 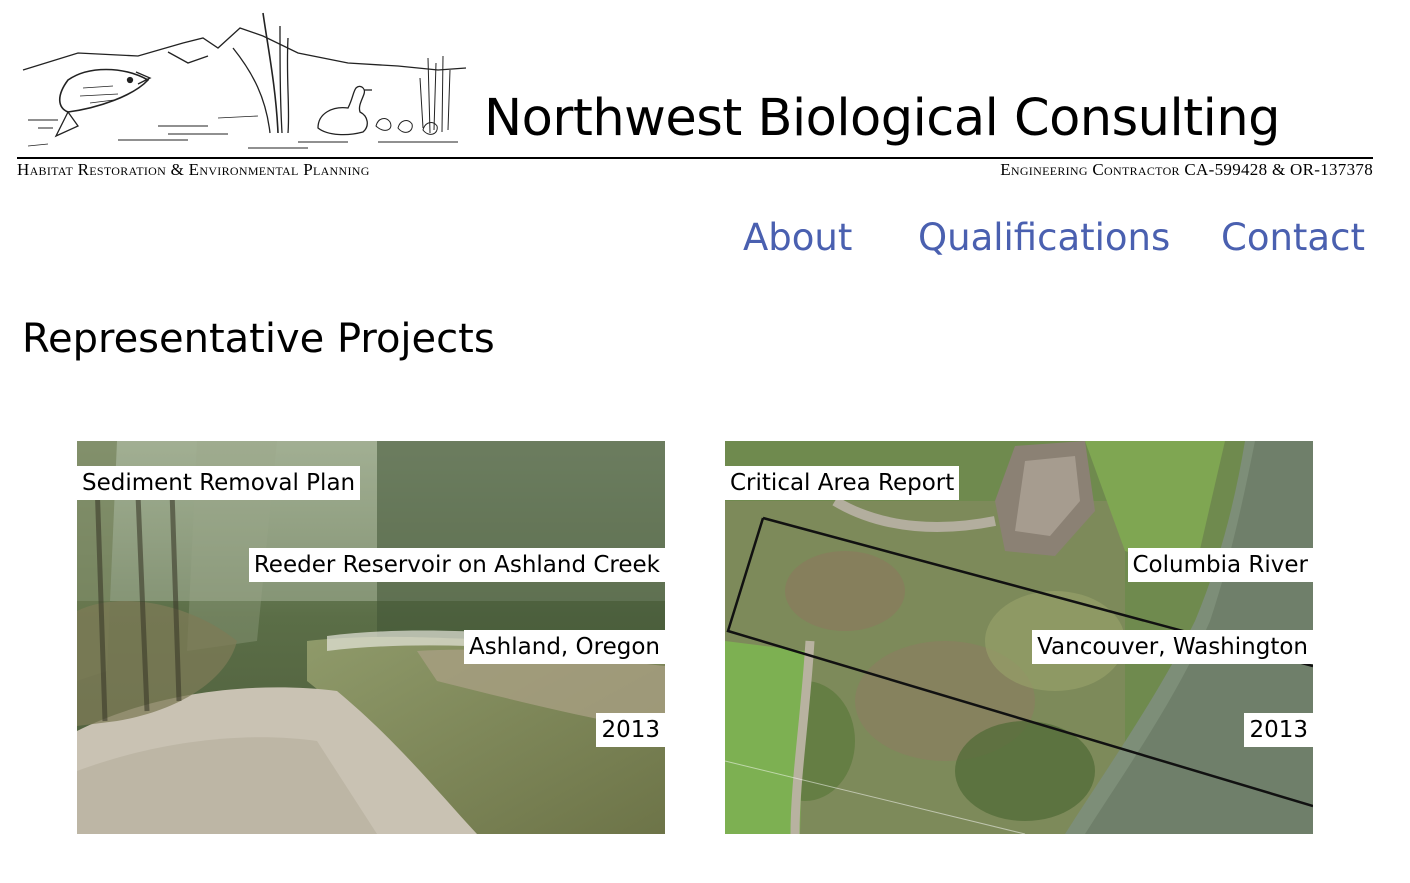 What do you see at coordinates (245, 83) in the screenshot?
I see `logo-sketch-icon` at bounding box center [245, 83].